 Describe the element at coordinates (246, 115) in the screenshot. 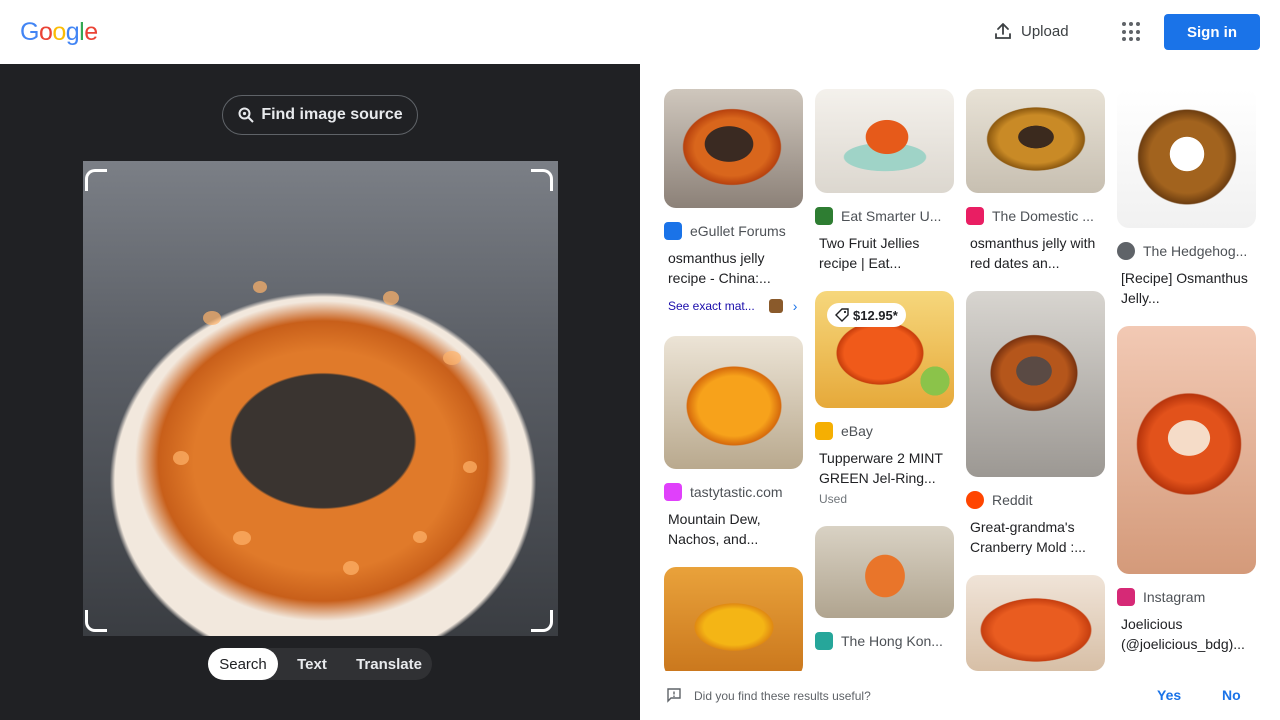

I see `lens-search-icon` at that location.